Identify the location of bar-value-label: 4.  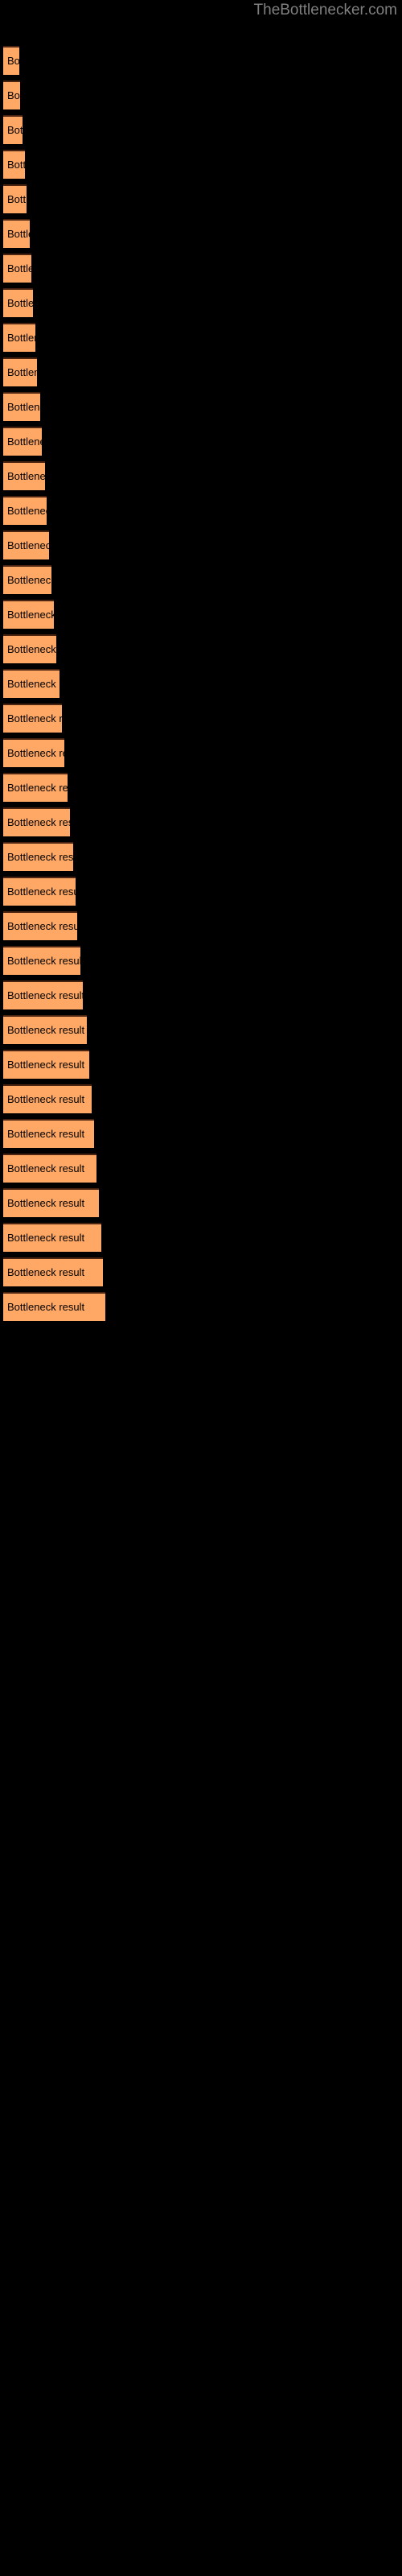
(108, 1271).